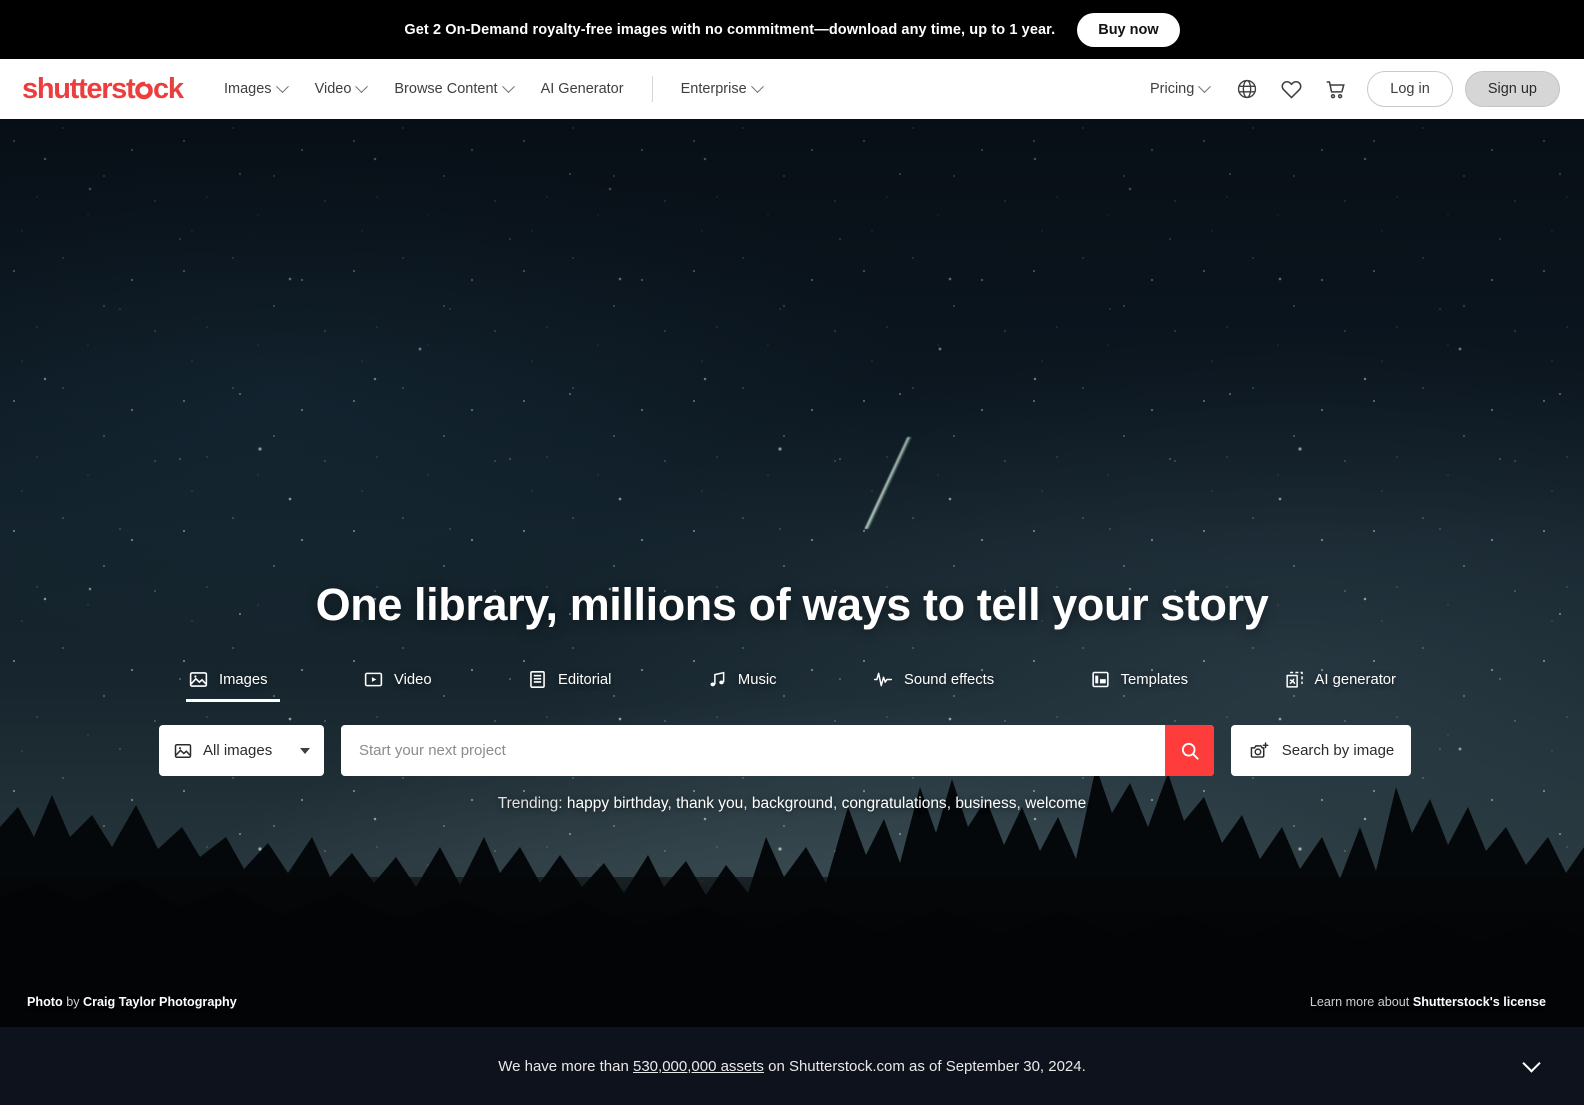 This screenshot has height=1105, width=1584. Describe the element at coordinates (1294, 679) in the screenshot. I see `ai-sparkle-icon` at that location.